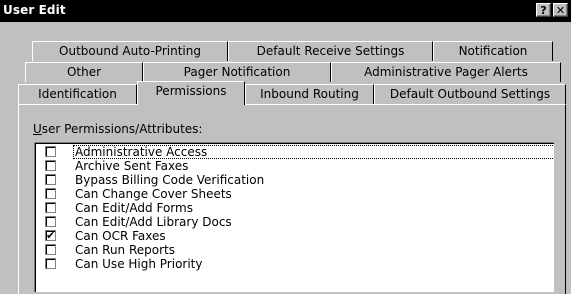 The image size is (571, 294). I want to click on list-item-label: Can Edit/Add Library Docs, so click(153, 222).